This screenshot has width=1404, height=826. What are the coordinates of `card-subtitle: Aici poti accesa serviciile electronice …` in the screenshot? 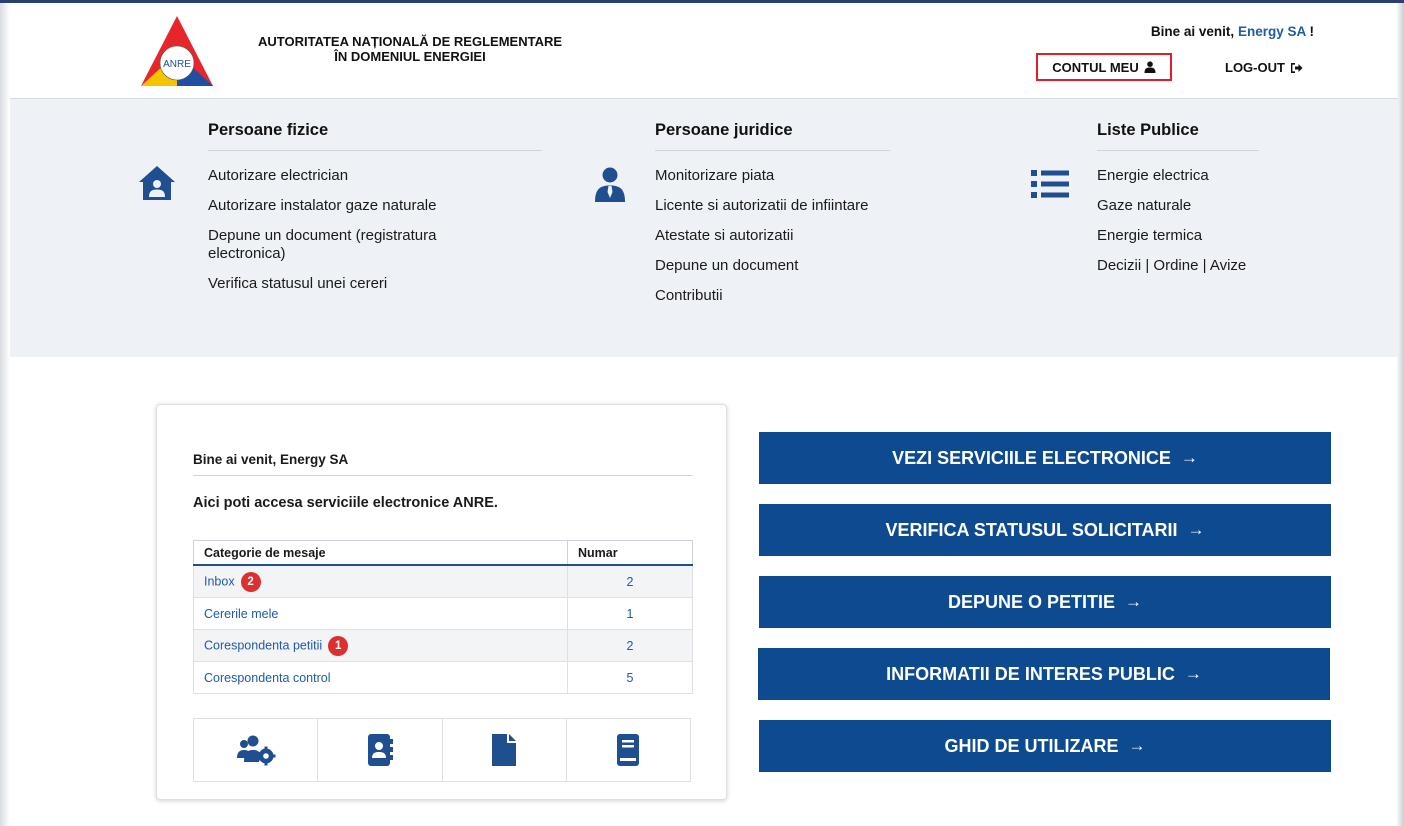 It's located at (345, 503).